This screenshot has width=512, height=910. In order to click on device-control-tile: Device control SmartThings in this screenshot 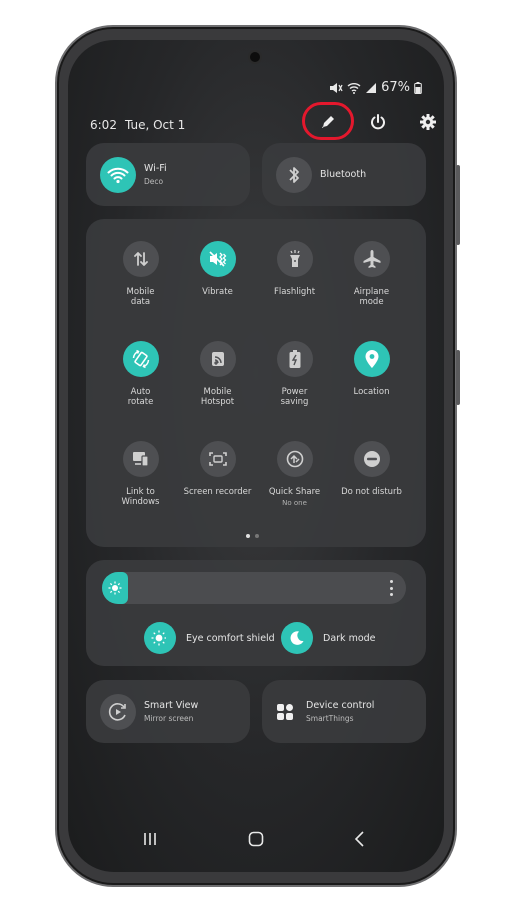, I will do `click(344, 711)`.